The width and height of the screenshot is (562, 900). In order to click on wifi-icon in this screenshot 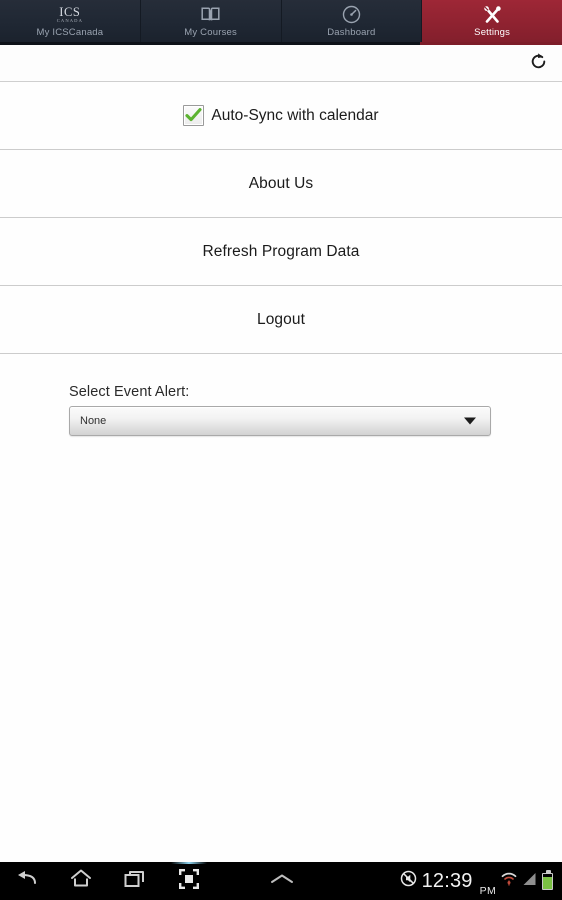, I will do `click(509, 881)`.